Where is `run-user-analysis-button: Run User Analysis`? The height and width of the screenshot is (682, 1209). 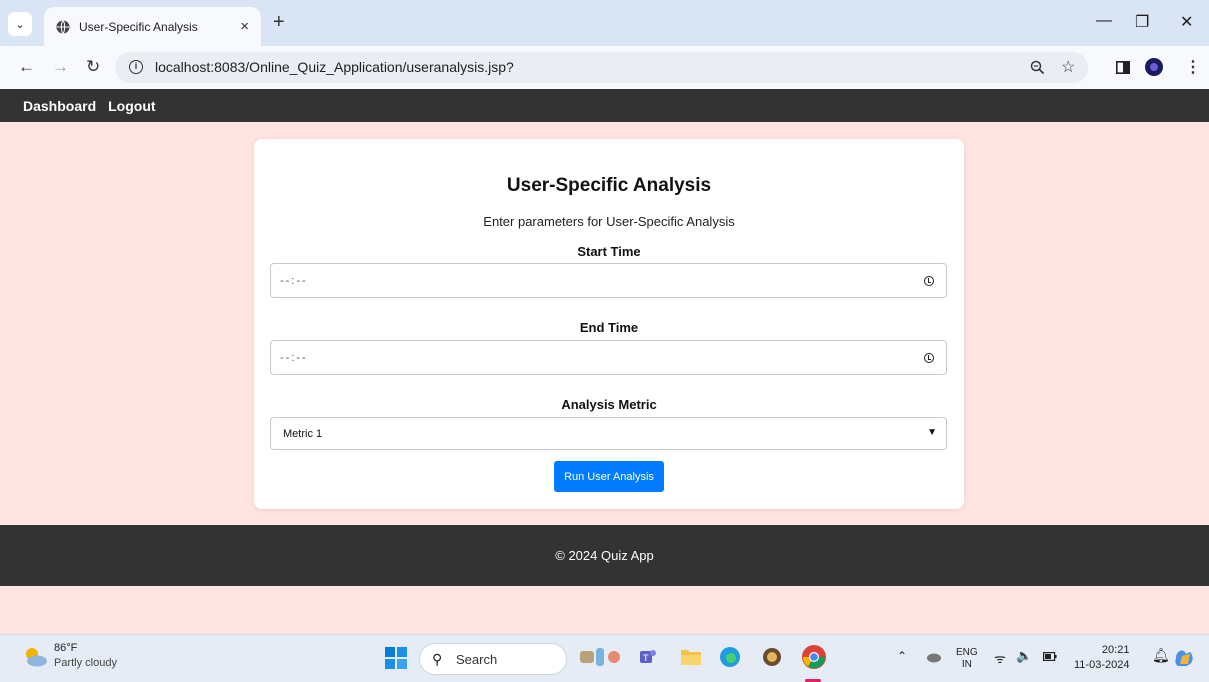 run-user-analysis-button: Run User Analysis is located at coordinates (609, 476).